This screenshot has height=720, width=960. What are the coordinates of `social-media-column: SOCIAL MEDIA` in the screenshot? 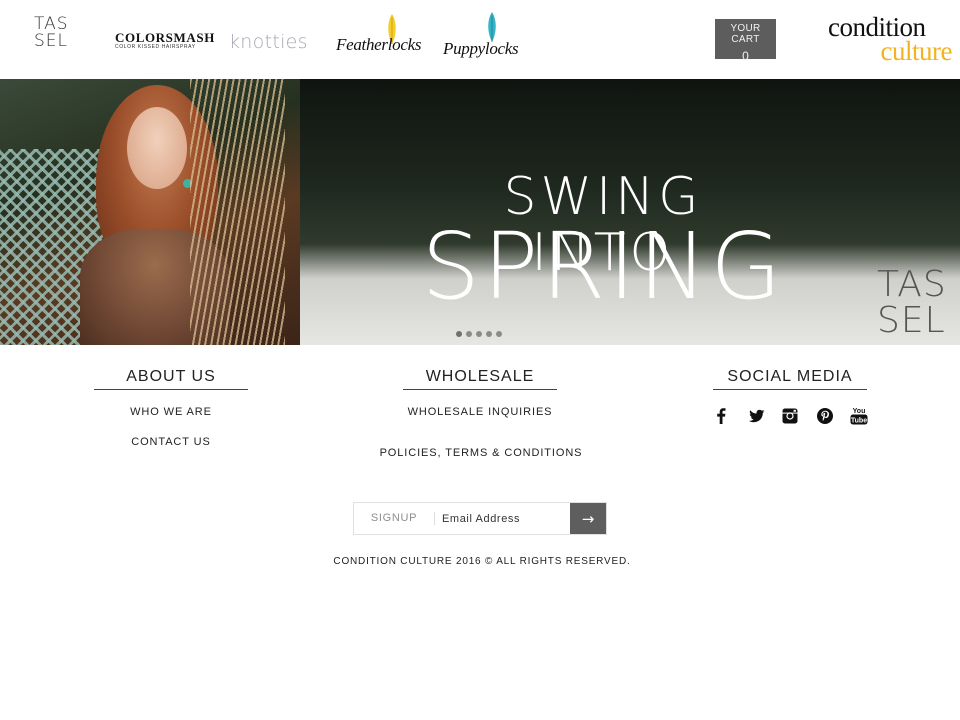 It's located at (790, 379).